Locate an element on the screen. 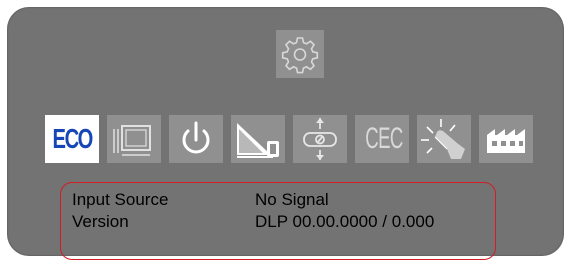 This screenshot has width=571, height=262. menu-item-projection is located at coordinates (258, 139).